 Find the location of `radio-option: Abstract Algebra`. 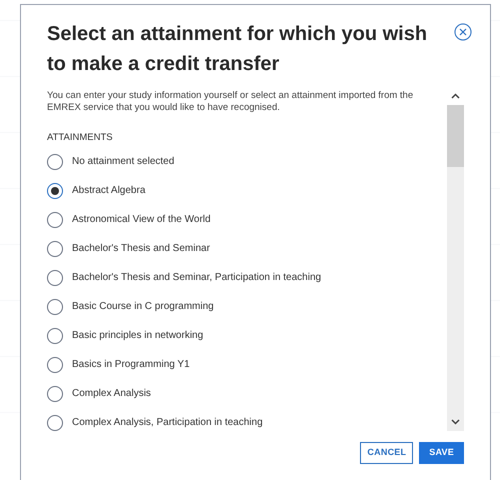

radio-option: Abstract Algebra is located at coordinates (96, 191).